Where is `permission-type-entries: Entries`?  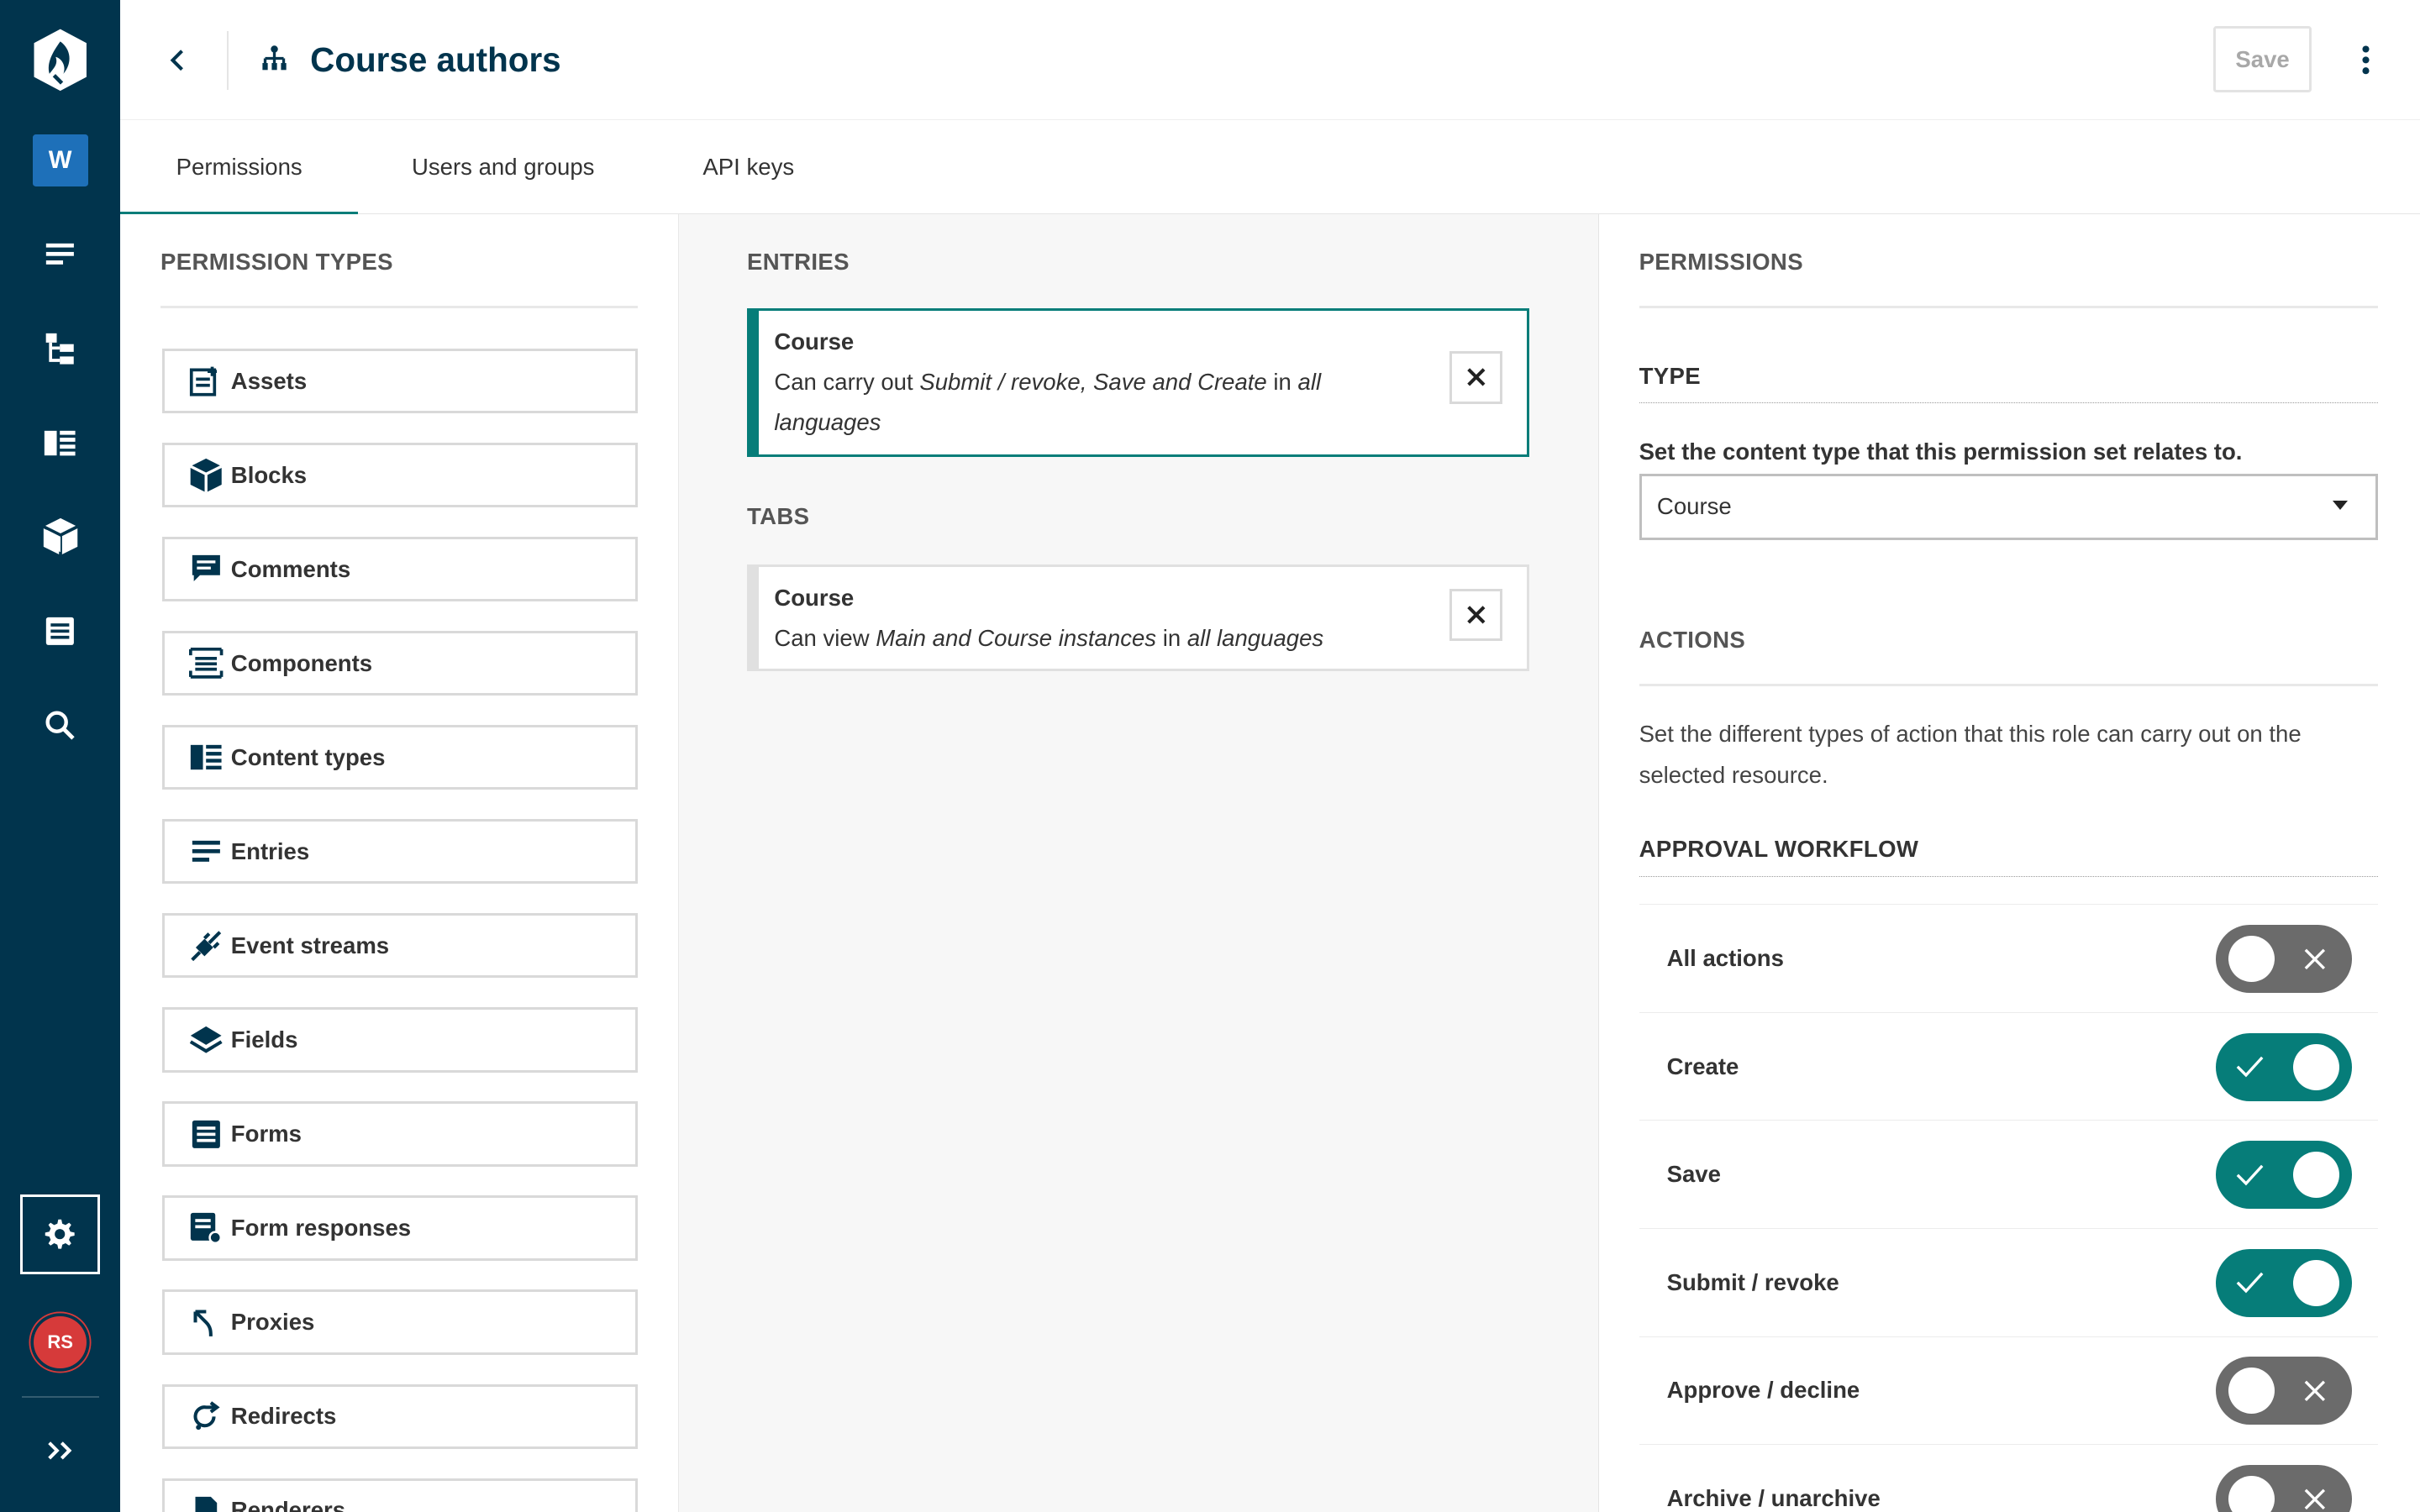
permission-type-entries: Entries is located at coordinates (399, 852).